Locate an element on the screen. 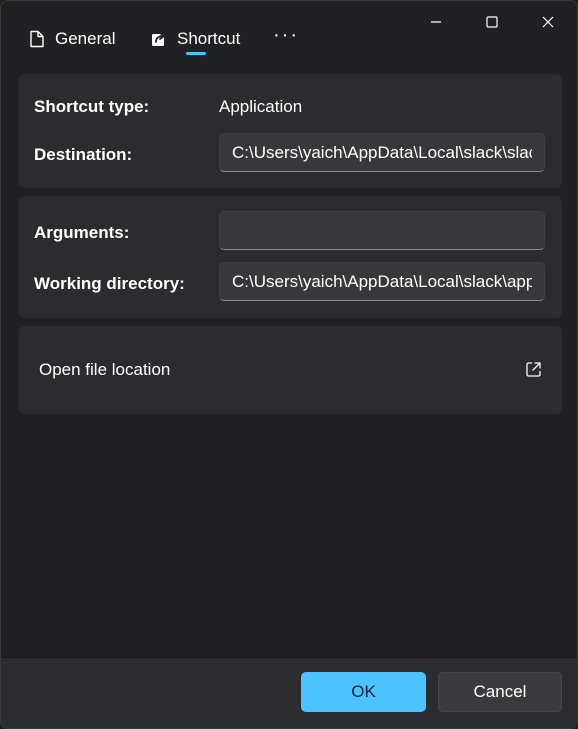 The image size is (578, 729). tab-shortcut-label: Shortcut is located at coordinates (209, 38).